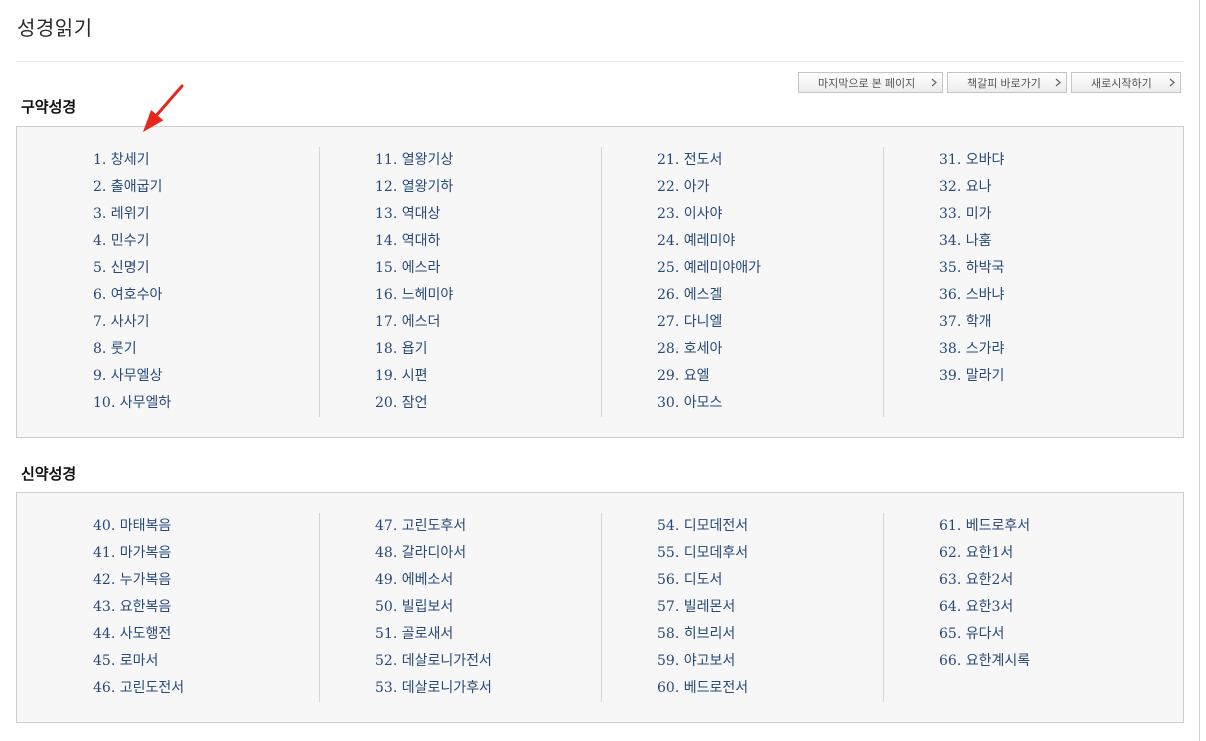 This screenshot has width=1206, height=741. Describe the element at coordinates (488, 634) in the screenshot. I see `book-link: 51. 골로새서` at that location.